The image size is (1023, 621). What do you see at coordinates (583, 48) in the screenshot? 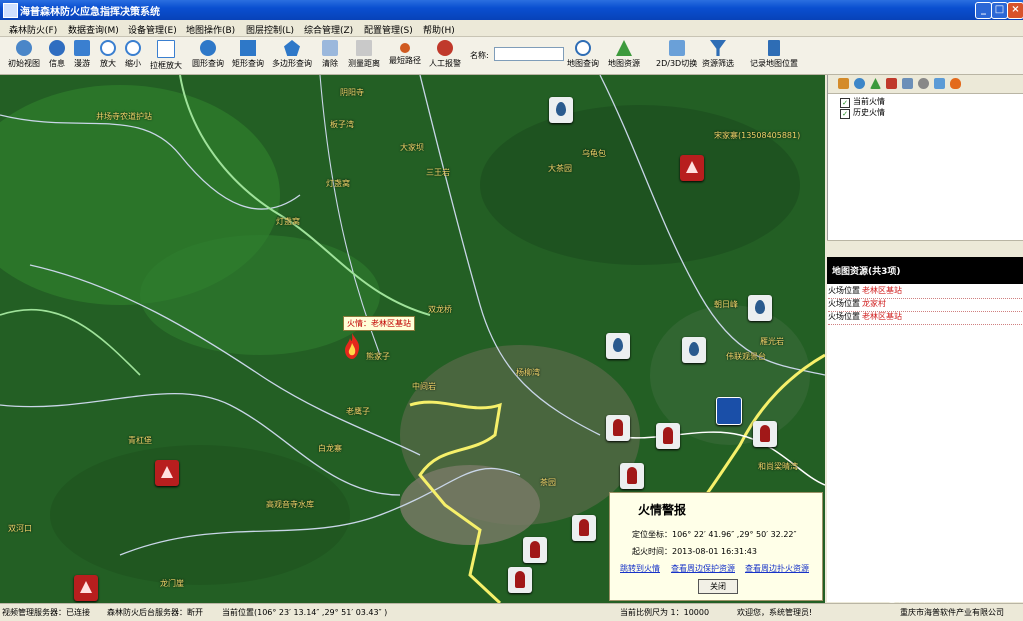
I see `search-icon` at bounding box center [583, 48].